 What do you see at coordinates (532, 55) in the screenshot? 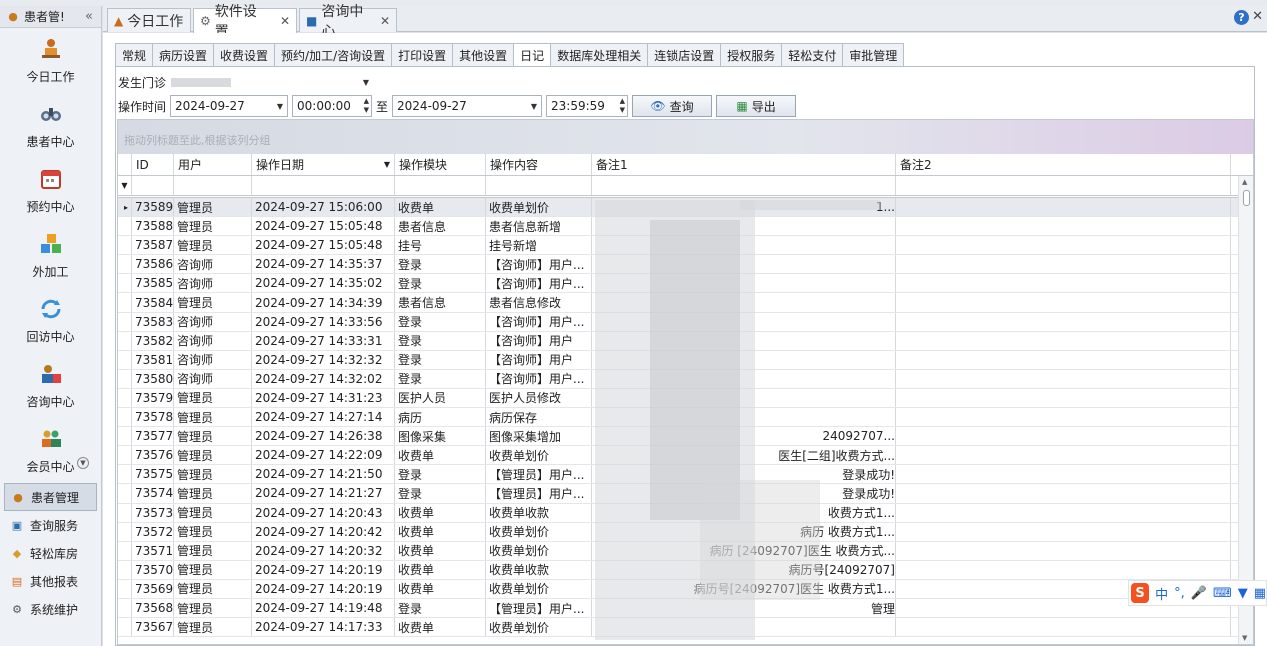
I see `subtab-log: 日记` at bounding box center [532, 55].